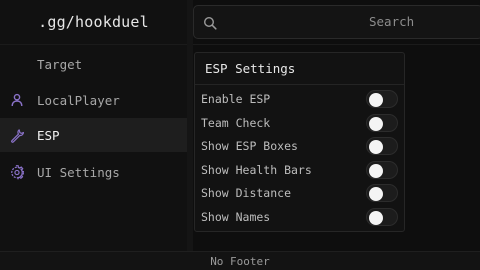  What do you see at coordinates (48, 135) in the screenshot?
I see `sidebar-item-label: ESP` at bounding box center [48, 135].